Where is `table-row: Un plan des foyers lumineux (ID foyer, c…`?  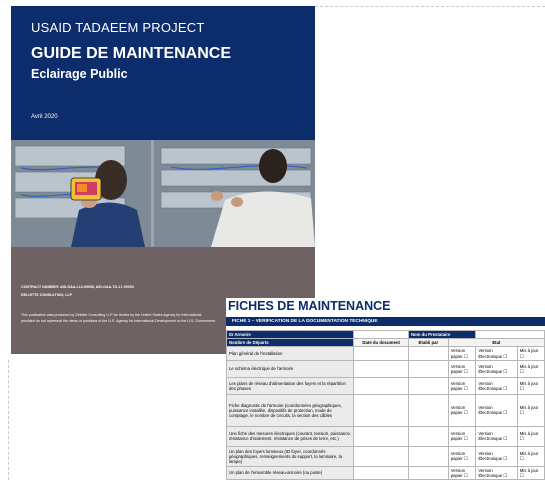 table-row: Un plan des foyers lumineux (ID foyer, c… is located at coordinates (385, 456).